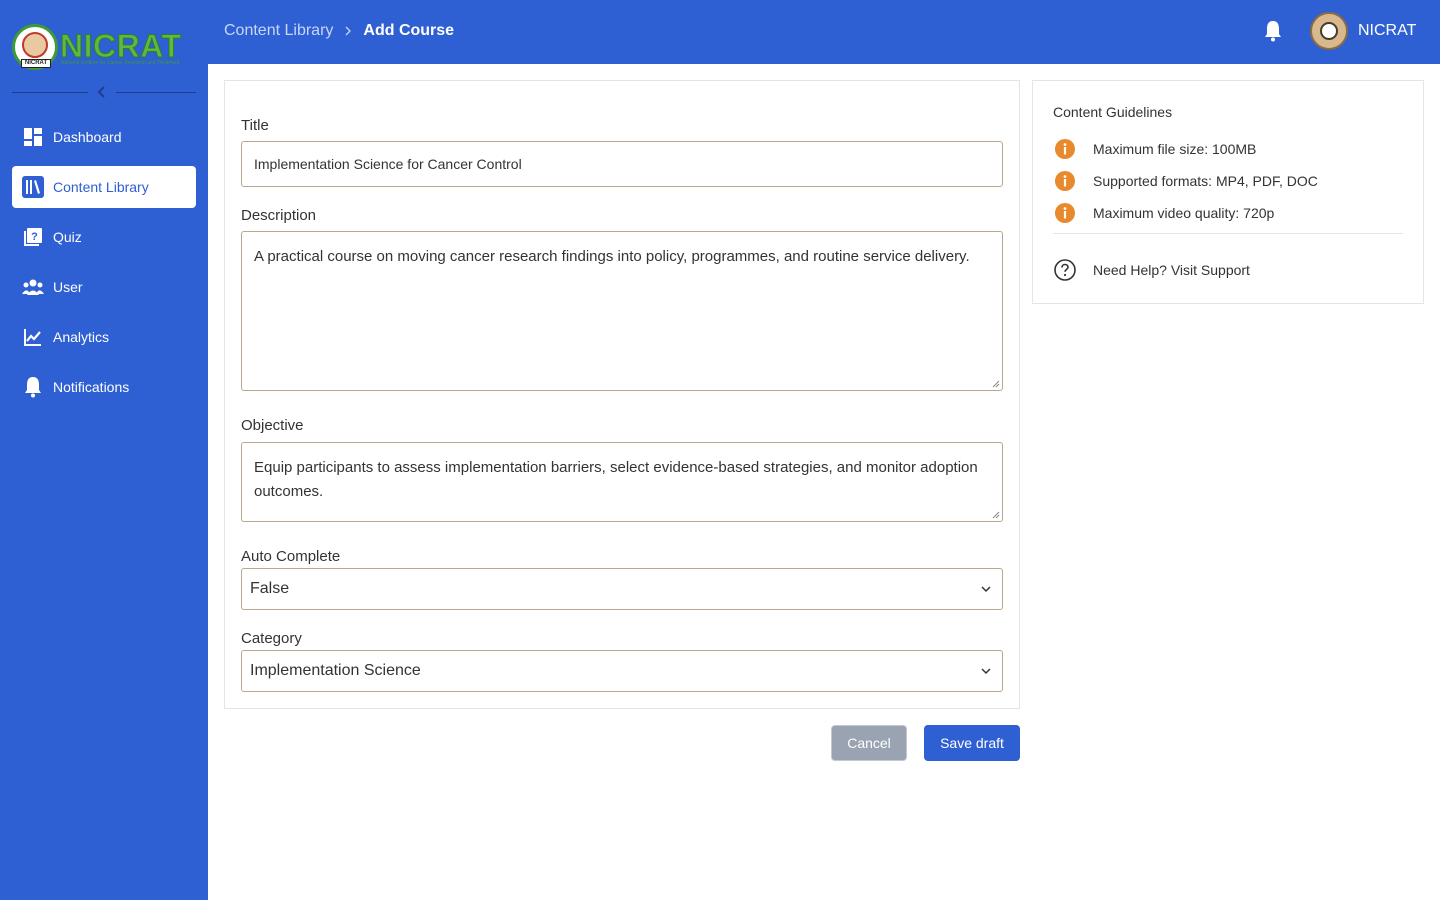 The image size is (1440, 900). Describe the element at coordinates (270, 588) in the screenshot. I see `auto-complete-value: False` at that location.